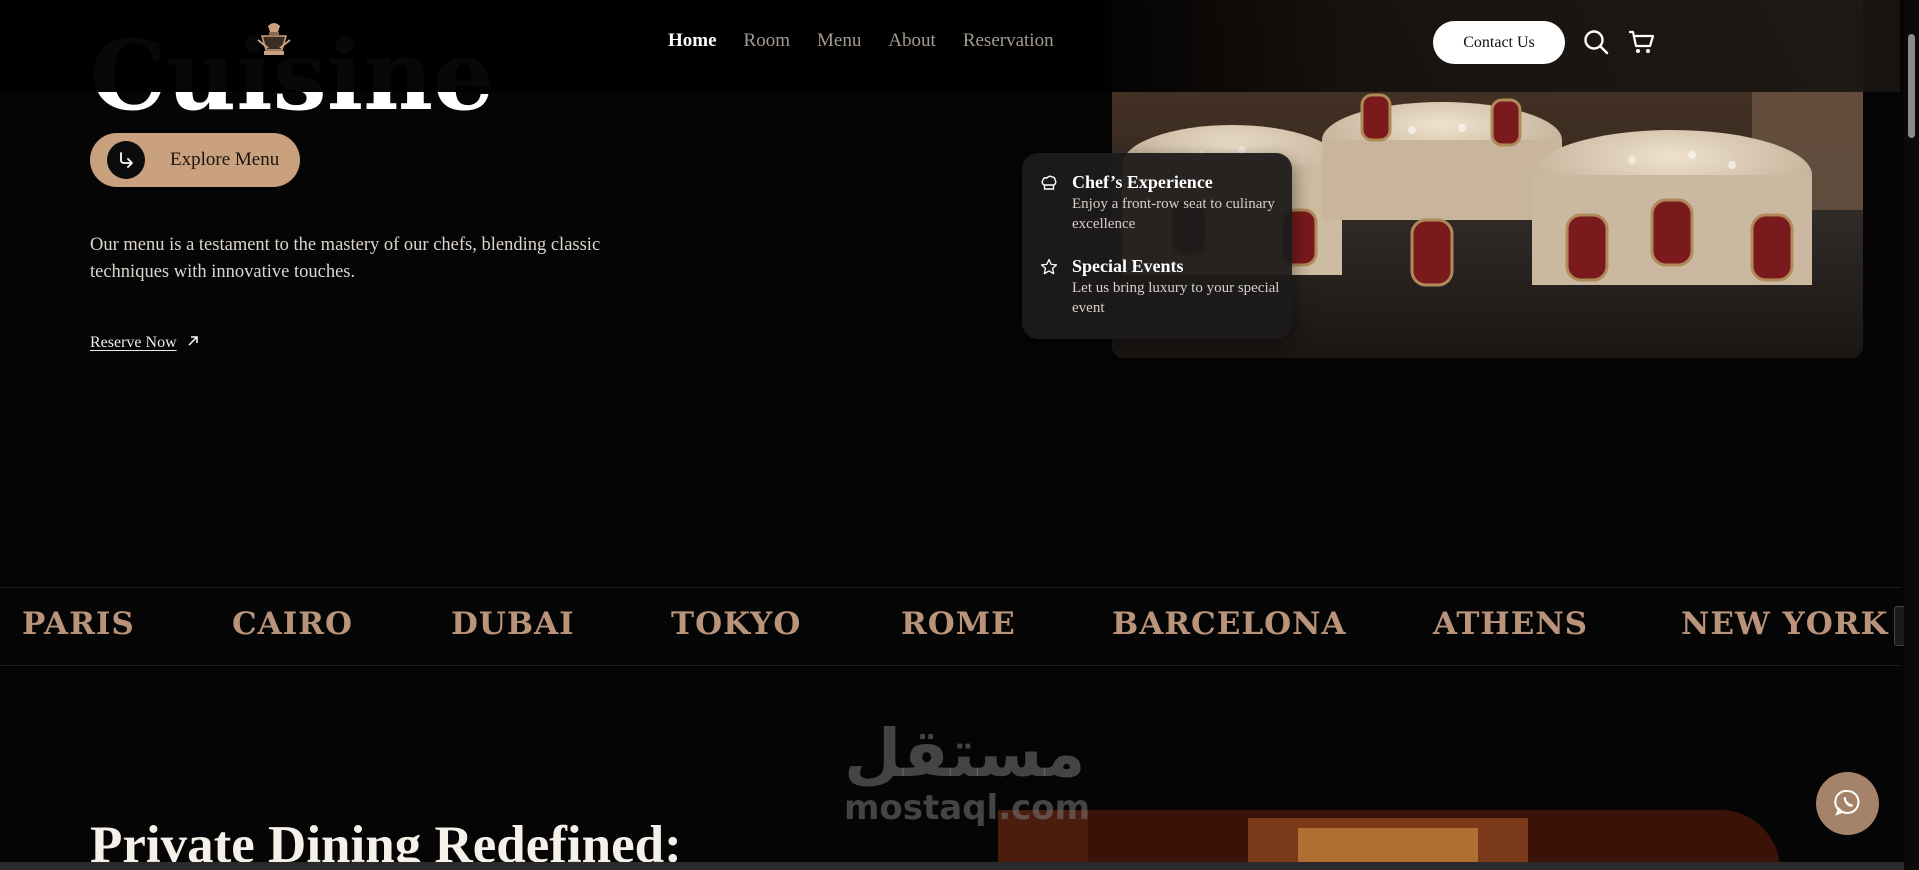 The height and width of the screenshot is (870, 1919). What do you see at coordinates (1049, 183) in the screenshot?
I see `chef-hat-icon` at bounding box center [1049, 183].